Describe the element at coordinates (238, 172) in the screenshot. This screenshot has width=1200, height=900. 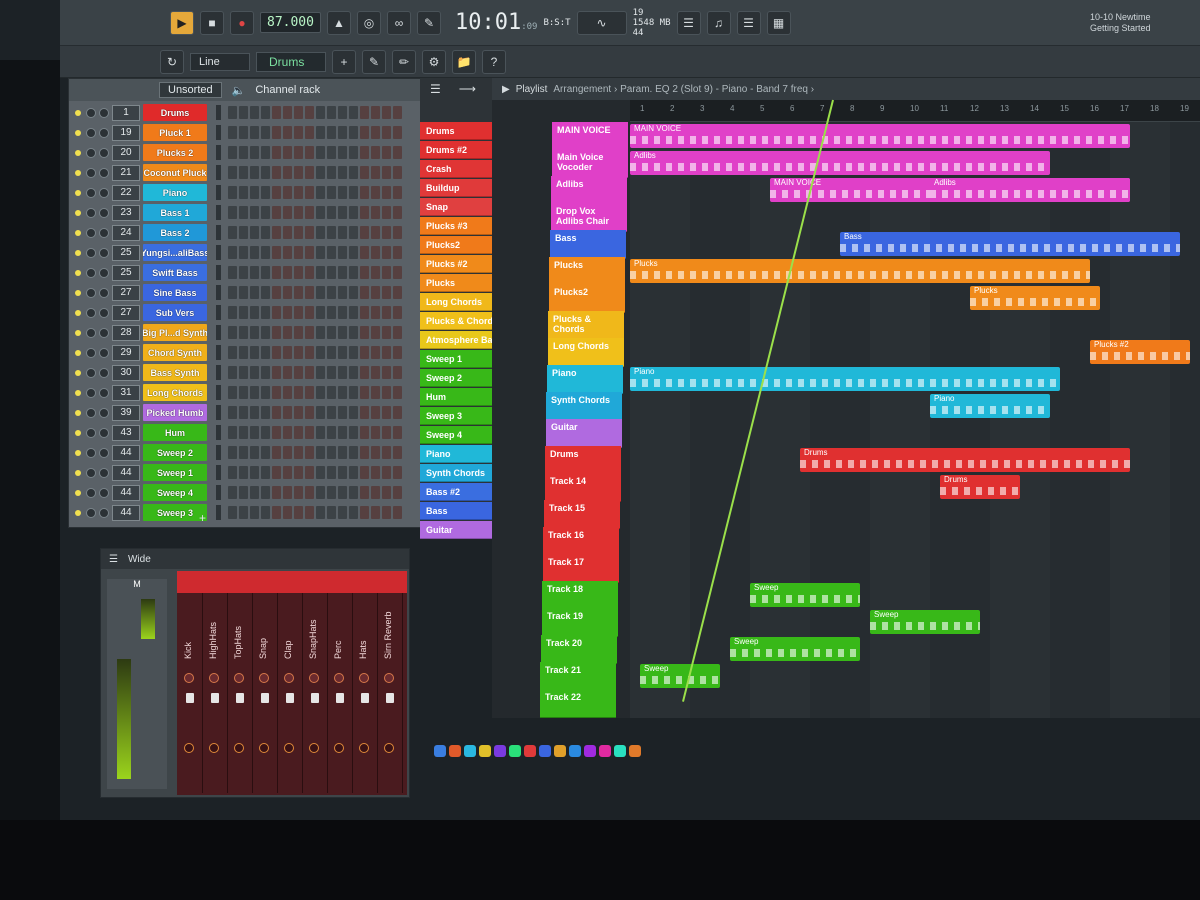
I see `channel-row: 21 Coconut Pluck` at that location.